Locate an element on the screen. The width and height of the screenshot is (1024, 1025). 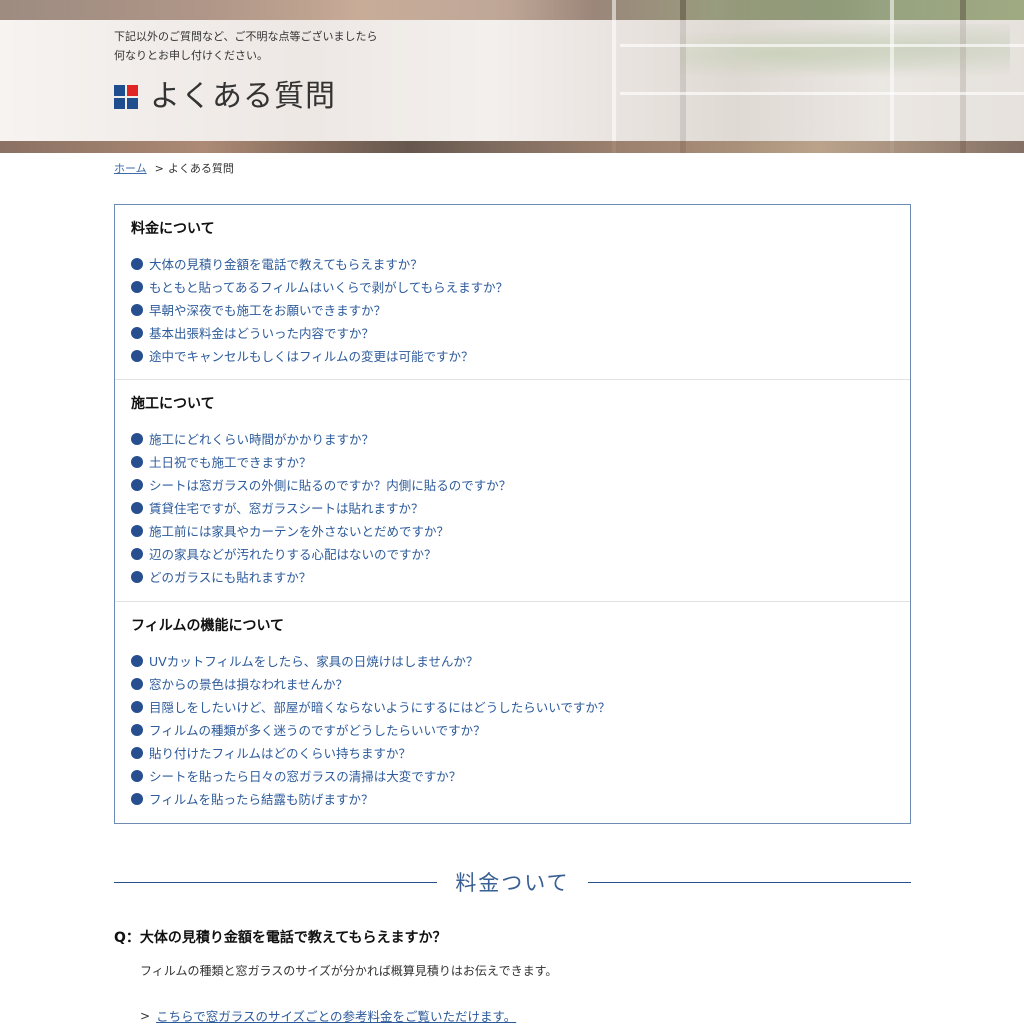
faq-index-item: もともと貼ってあるフィルムはいくらで剥がしてもらえますか？ is located at coordinates (512, 286).